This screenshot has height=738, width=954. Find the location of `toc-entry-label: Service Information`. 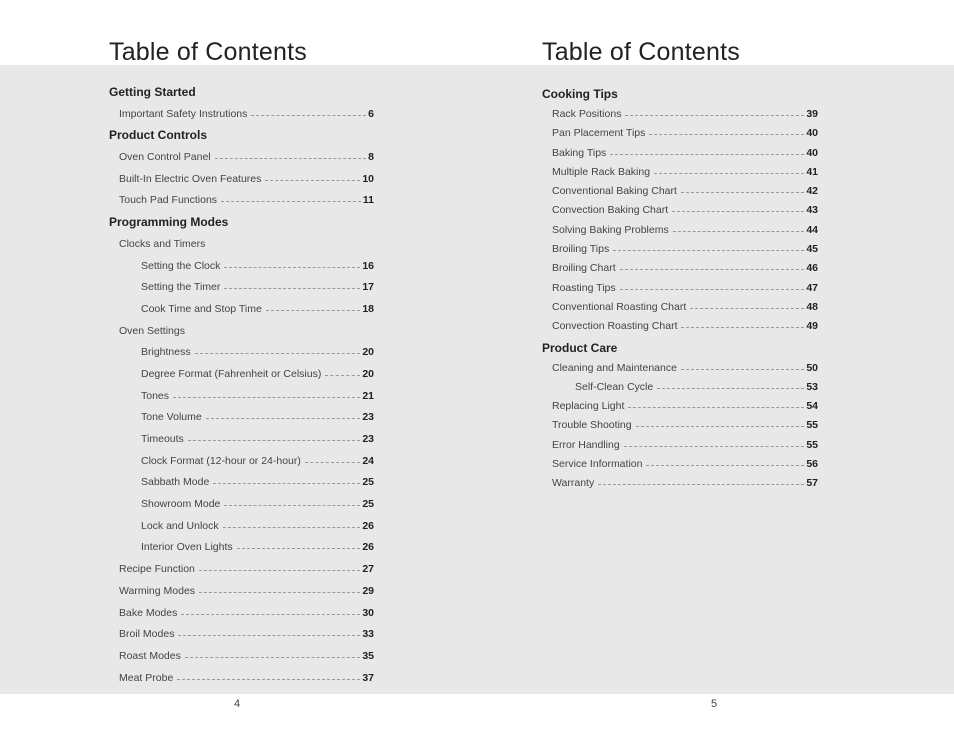

toc-entry-label: Service Information is located at coordinates (597, 464).